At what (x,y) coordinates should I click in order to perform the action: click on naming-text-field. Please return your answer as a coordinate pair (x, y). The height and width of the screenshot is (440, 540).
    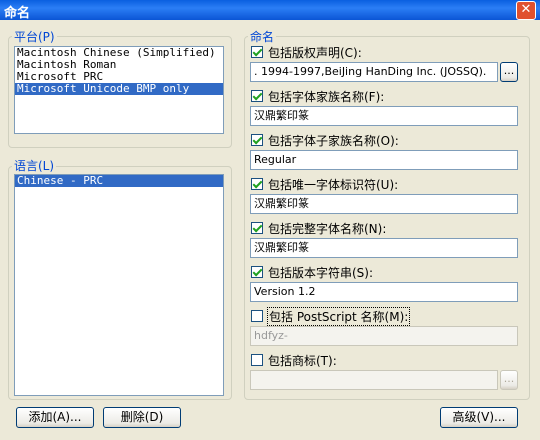
    Looking at the image, I should click on (374, 380).